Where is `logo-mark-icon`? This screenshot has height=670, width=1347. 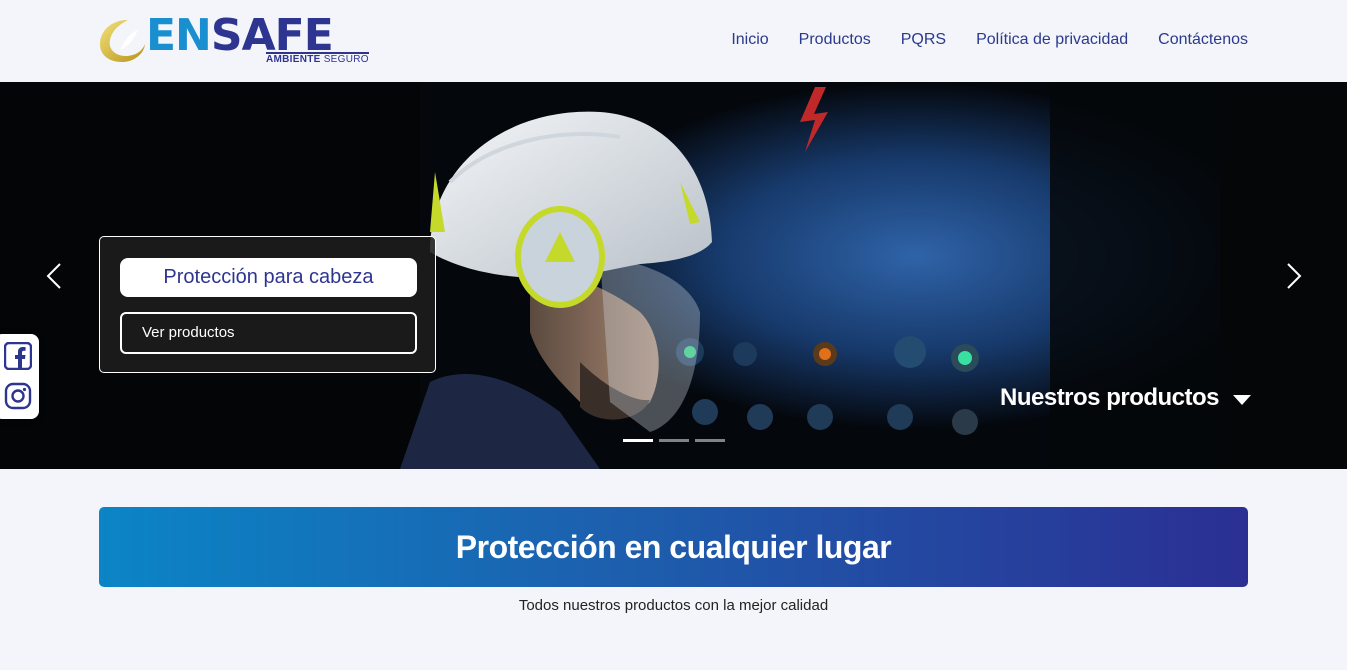 logo-mark-icon is located at coordinates (122, 41).